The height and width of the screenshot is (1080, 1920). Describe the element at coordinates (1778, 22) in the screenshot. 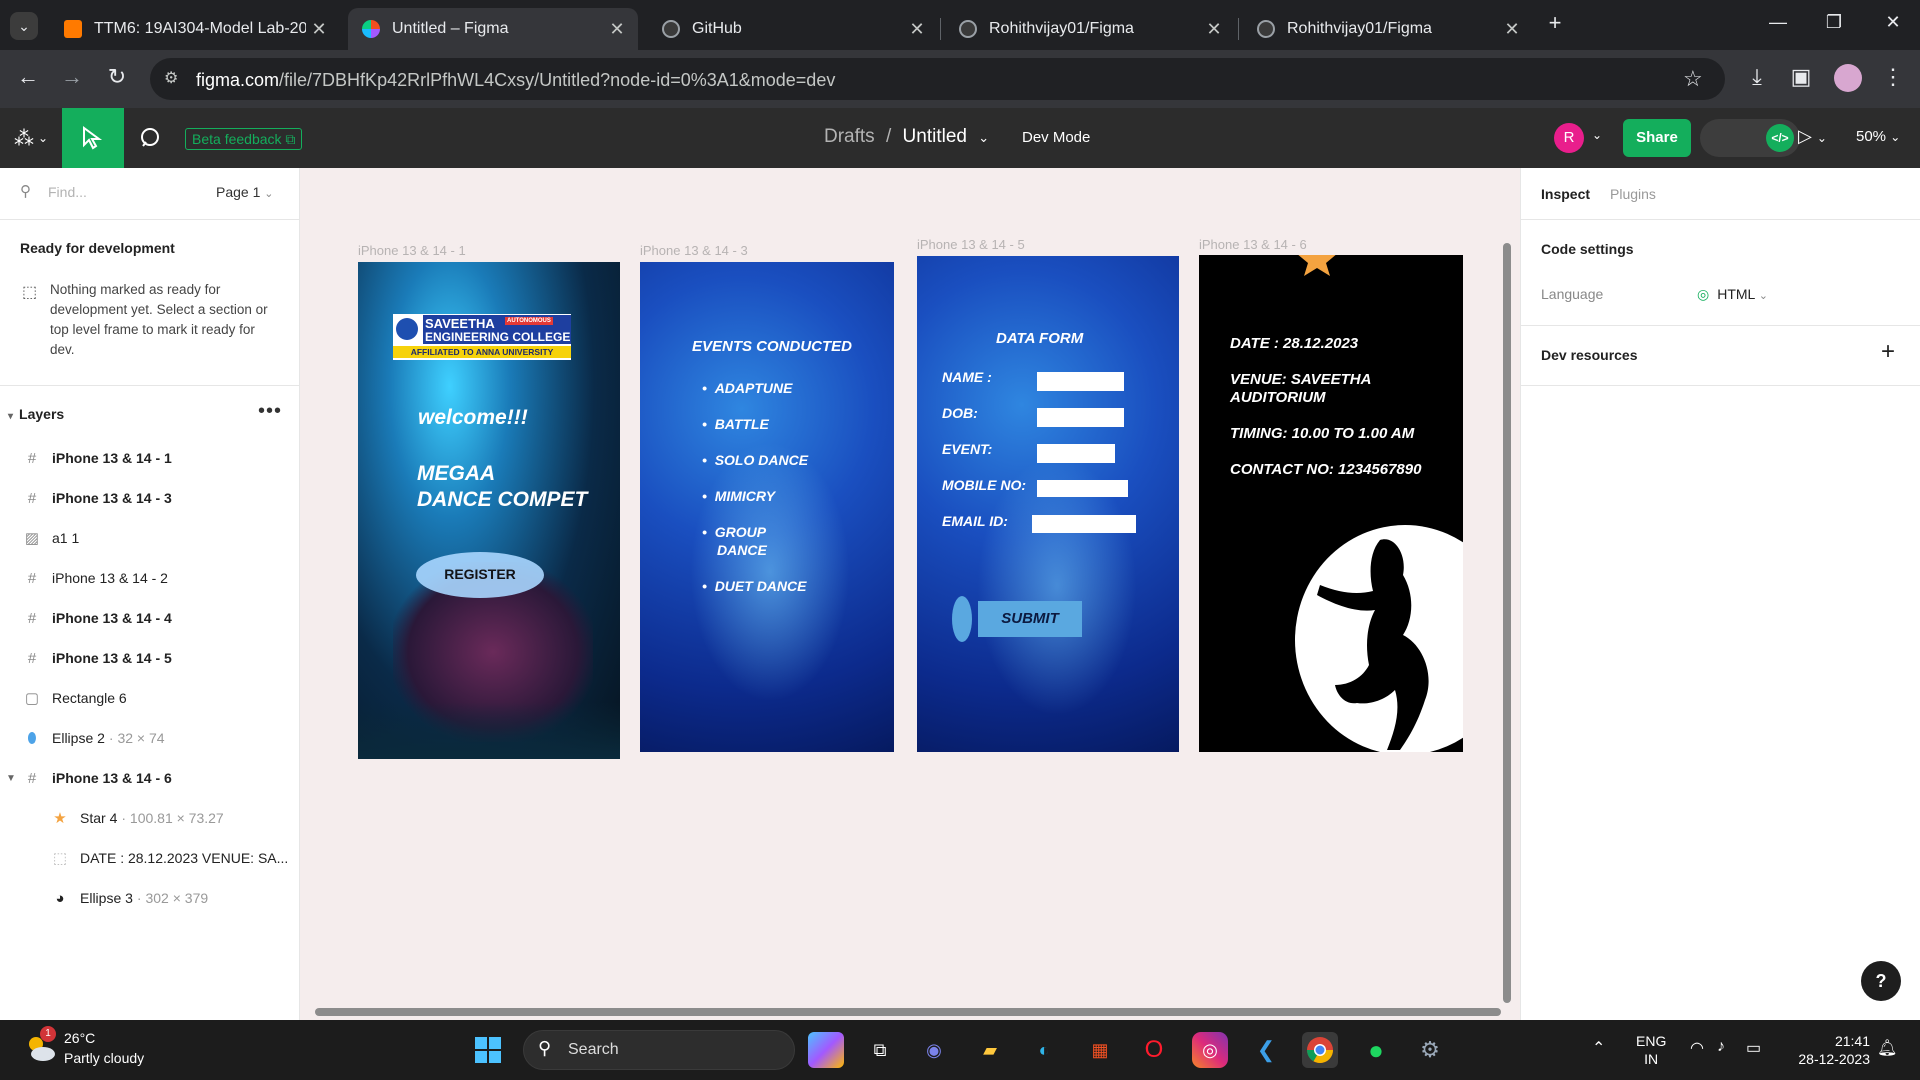

I see `minimize-icon: —` at that location.